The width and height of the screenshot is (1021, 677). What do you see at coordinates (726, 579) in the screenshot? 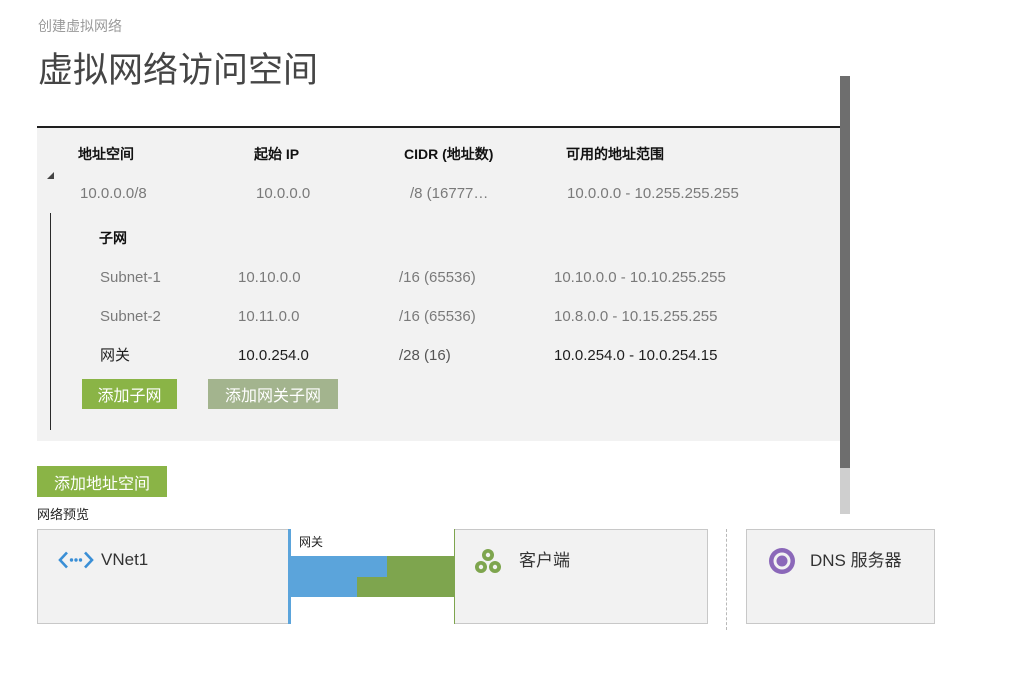
I see `dns-separator` at bounding box center [726, 579].